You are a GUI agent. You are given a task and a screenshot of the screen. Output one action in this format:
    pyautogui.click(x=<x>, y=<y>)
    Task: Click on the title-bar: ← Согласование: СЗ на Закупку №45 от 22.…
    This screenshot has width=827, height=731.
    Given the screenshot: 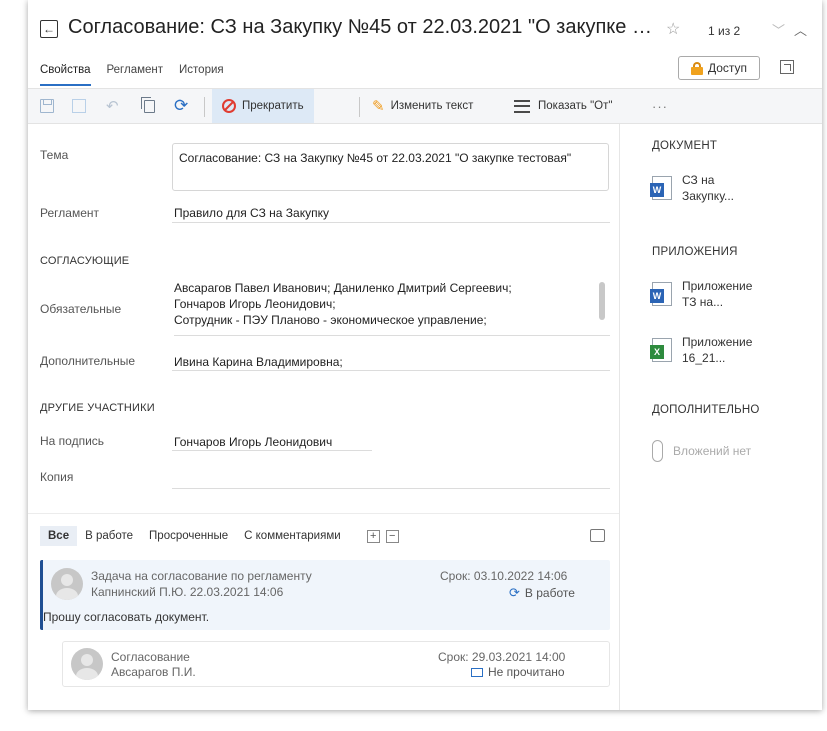 What is the action you would take?
    pyautogui.click(x=425, y=29)
    